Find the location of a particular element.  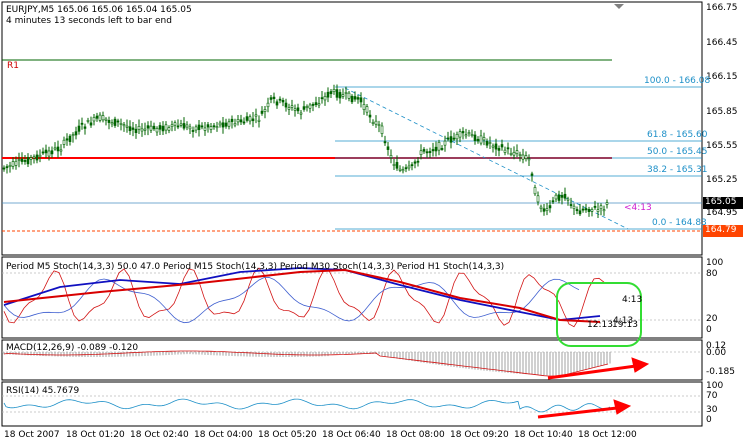

fib-label-50: 50.0 - 165.45 is located at coordinates (677, 152).